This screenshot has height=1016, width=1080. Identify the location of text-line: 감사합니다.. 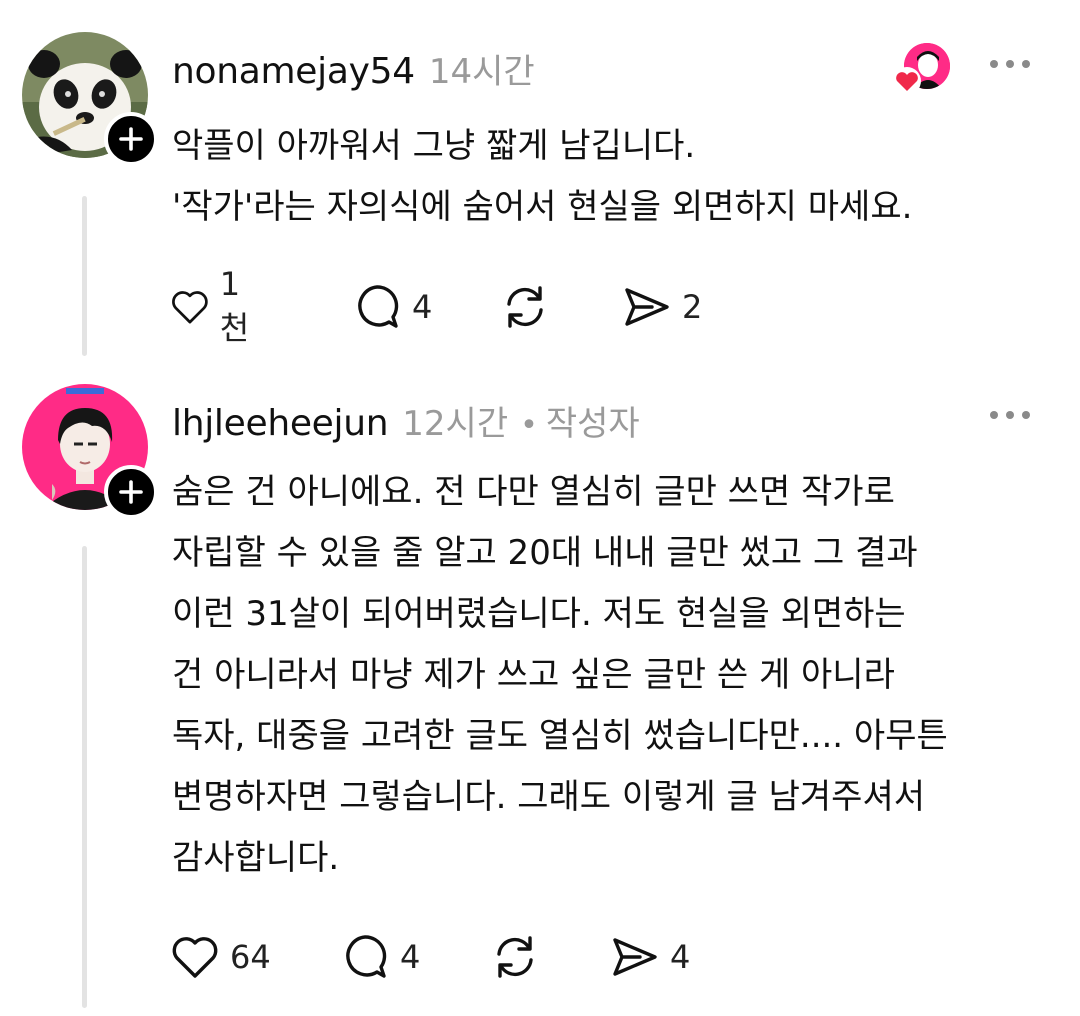
(256, 858).